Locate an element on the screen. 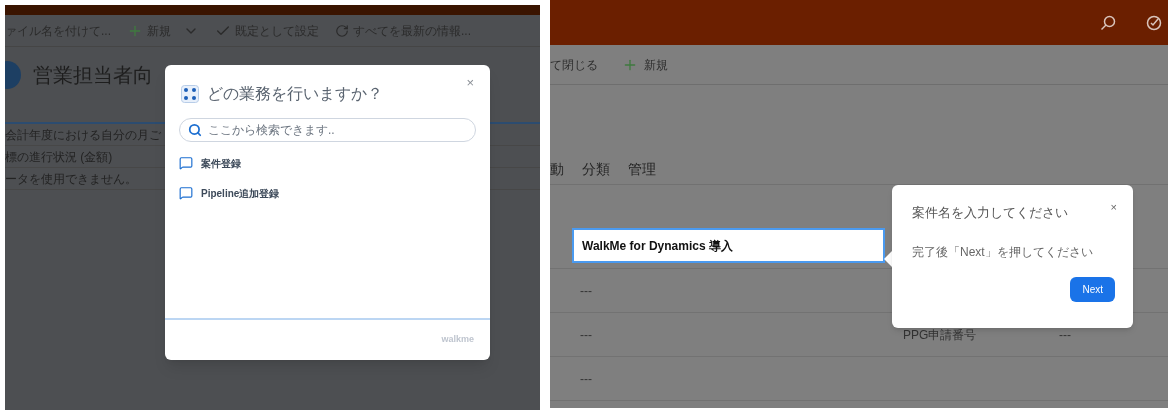 Image resolution: width=1168 pixels, height=412 pixels. task-list-item: 案件登録 is located at coordinates (327, 163).